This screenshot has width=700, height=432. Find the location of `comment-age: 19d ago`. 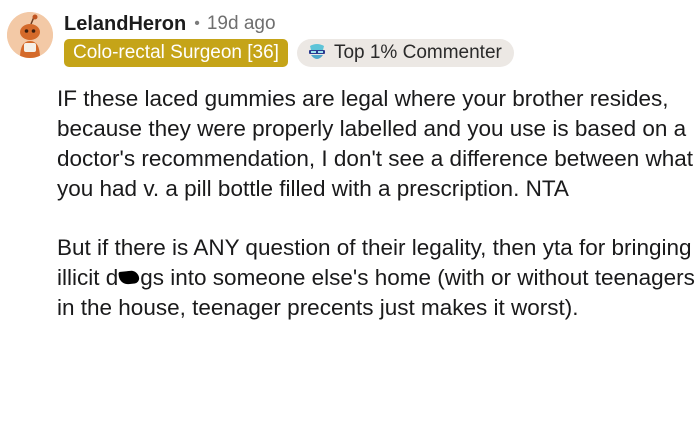

comment-age: 19d ago is located at coordinates (241, 24).